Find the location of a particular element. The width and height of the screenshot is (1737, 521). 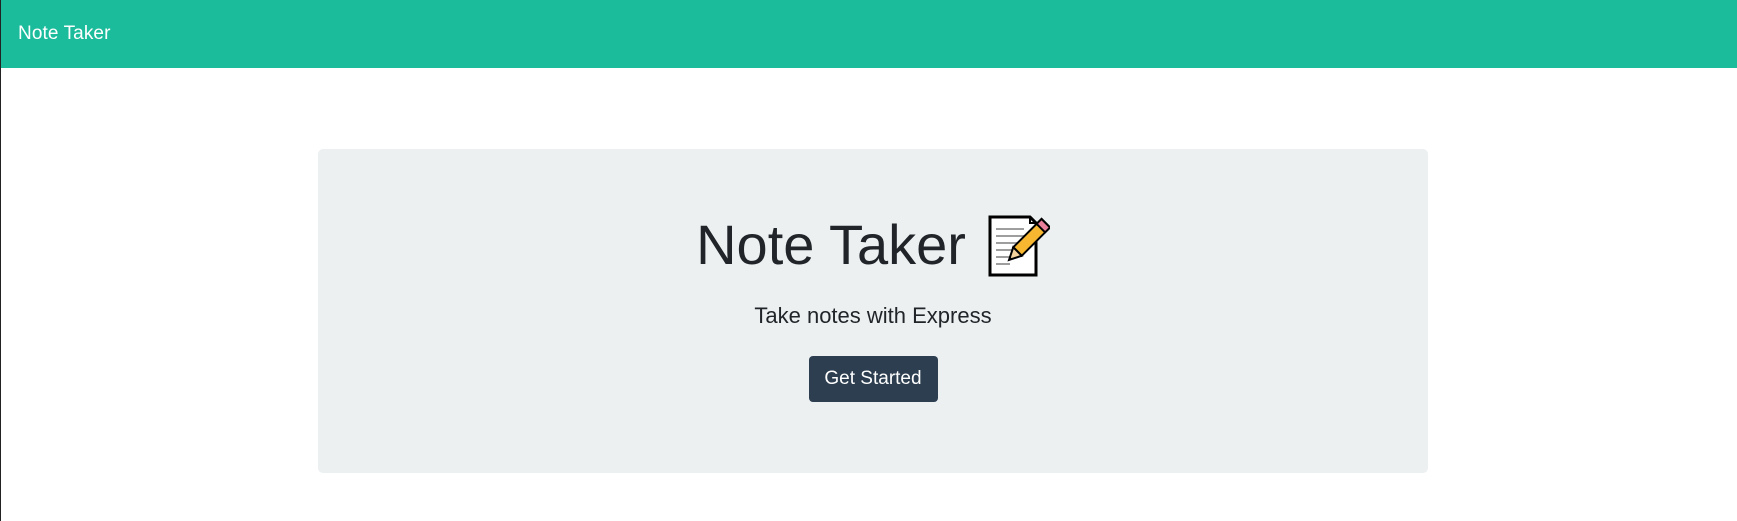

get-started-button: Get Started is located at coordinates (873, 379).